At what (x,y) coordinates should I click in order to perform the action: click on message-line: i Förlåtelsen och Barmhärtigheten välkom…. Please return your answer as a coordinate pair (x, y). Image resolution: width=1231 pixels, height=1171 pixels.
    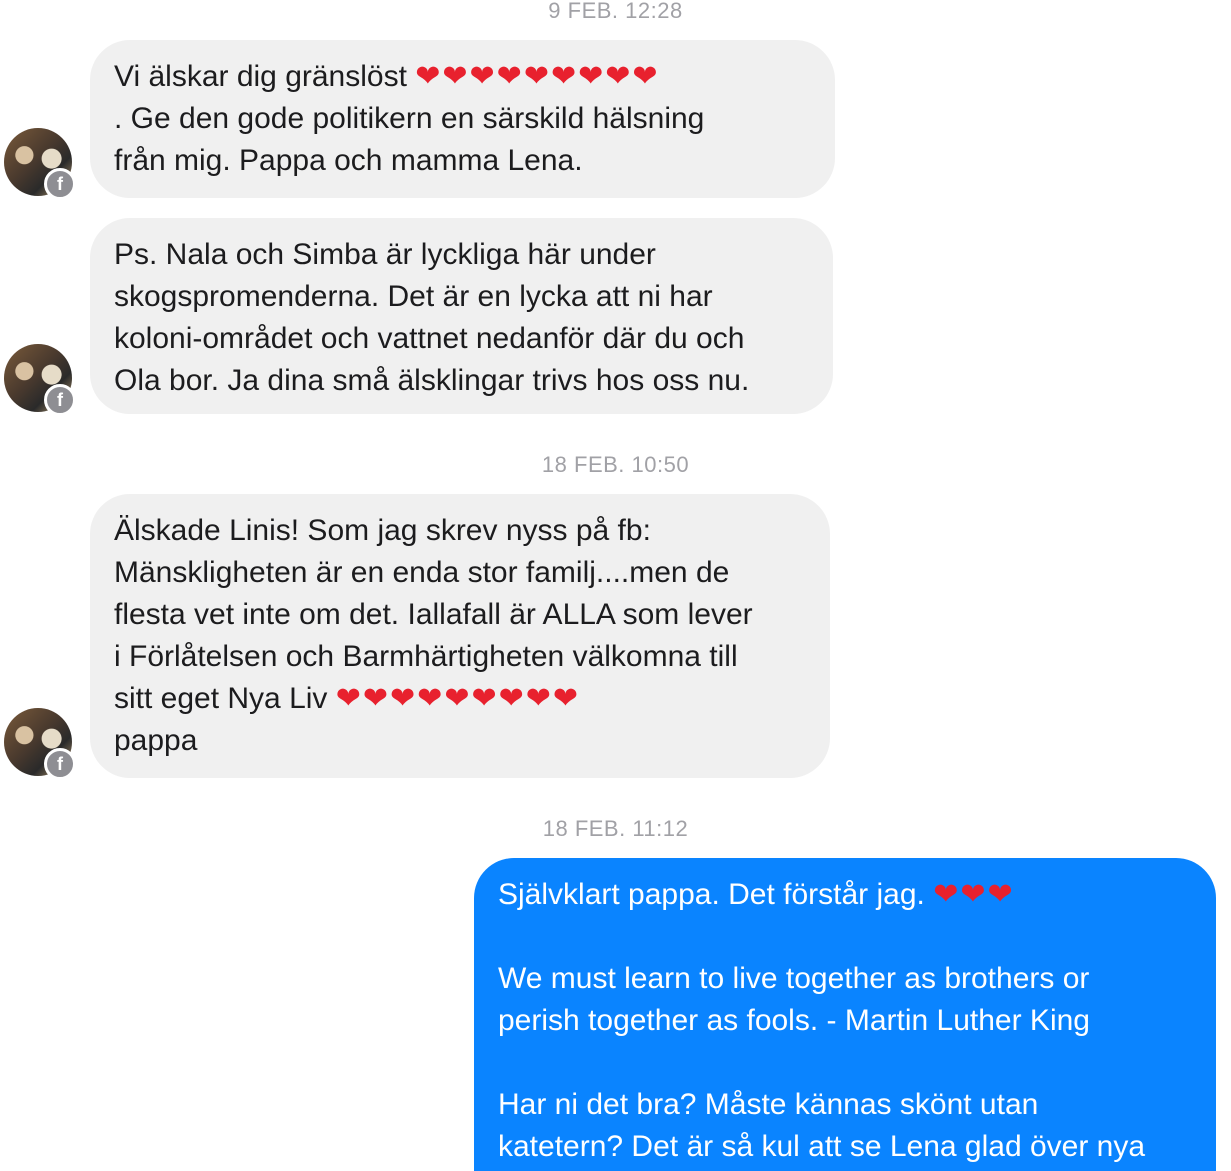
    Looking at the image, I should click on (426, 656).